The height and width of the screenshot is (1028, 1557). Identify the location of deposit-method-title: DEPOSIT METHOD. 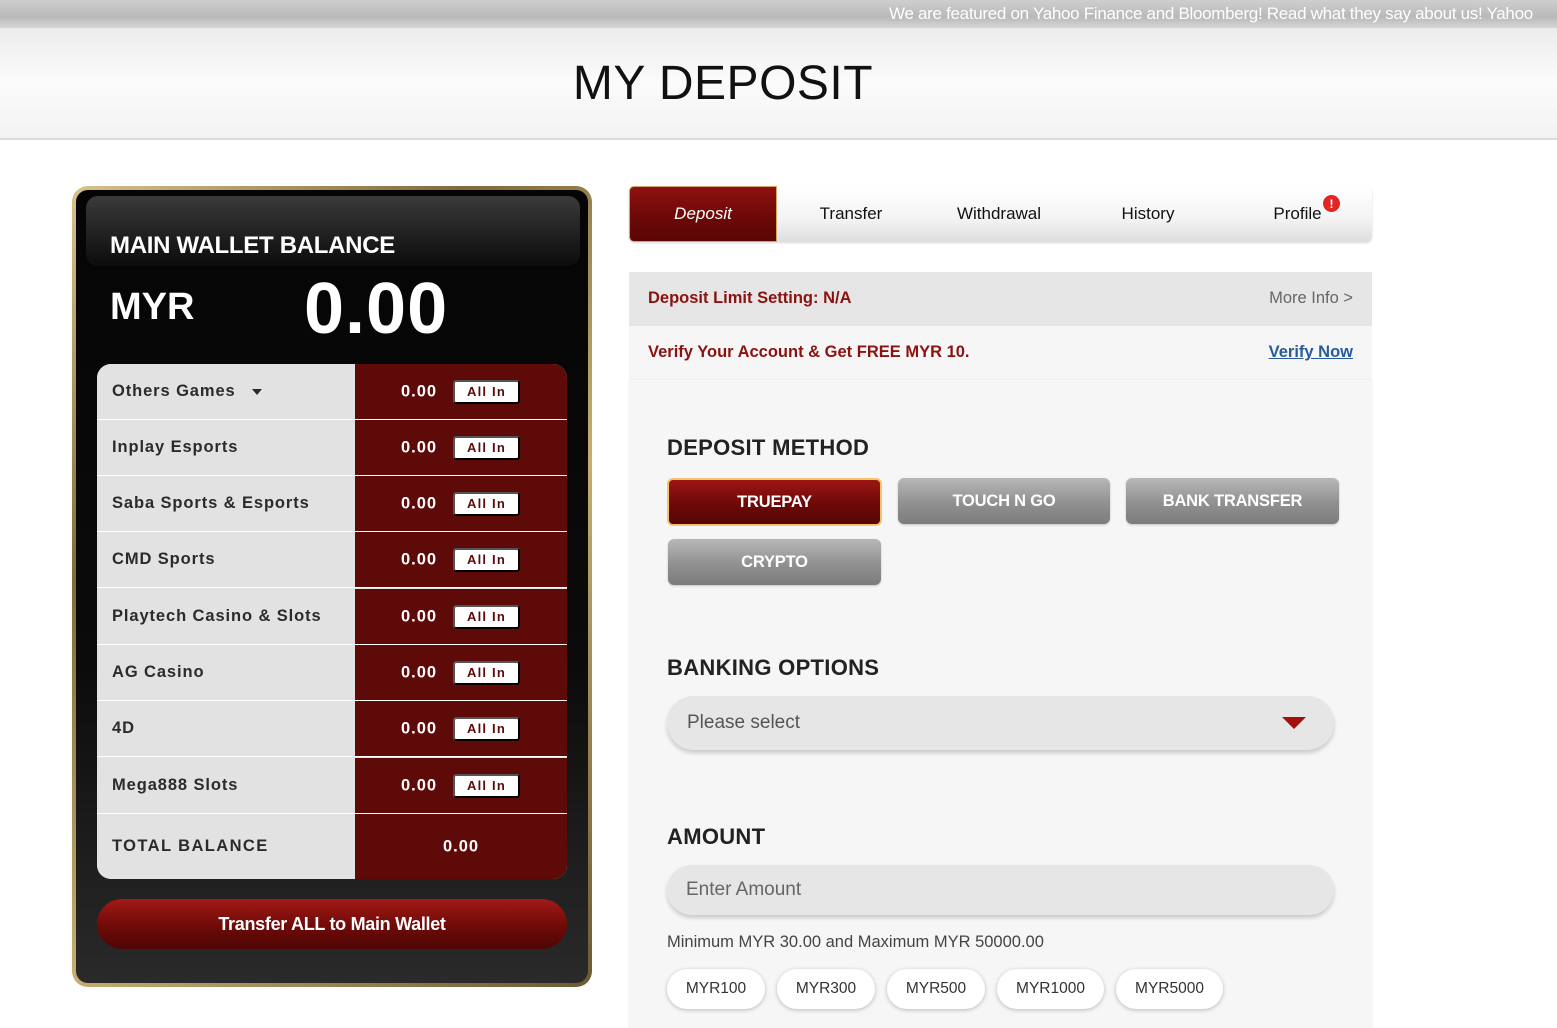
(768, 447).